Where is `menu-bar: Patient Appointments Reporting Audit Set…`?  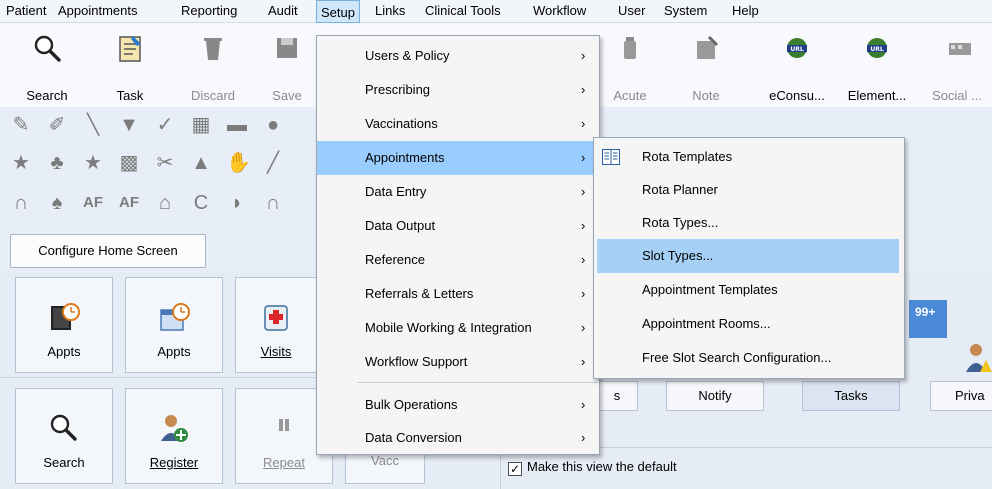 menu-bar: Patient Appointments Reporting Audit Set… is located at coordinates (496, 11).